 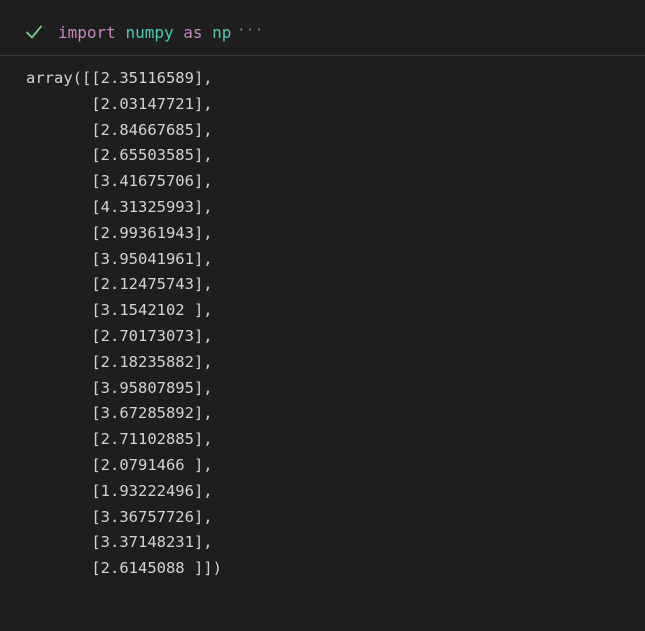 What do you see at coordinates (119, 129) in the screenshot?
I see `output-line: [2.84667685],` at bounding box center [119, 129].